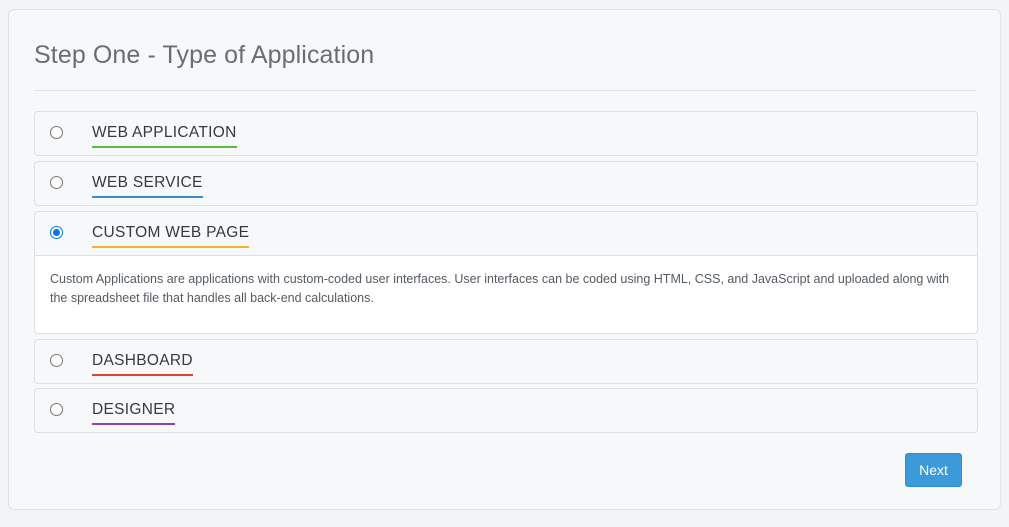  Describe the element at coordinates (56, 132) in the screenshot. I see `radio-web-application` at that location.